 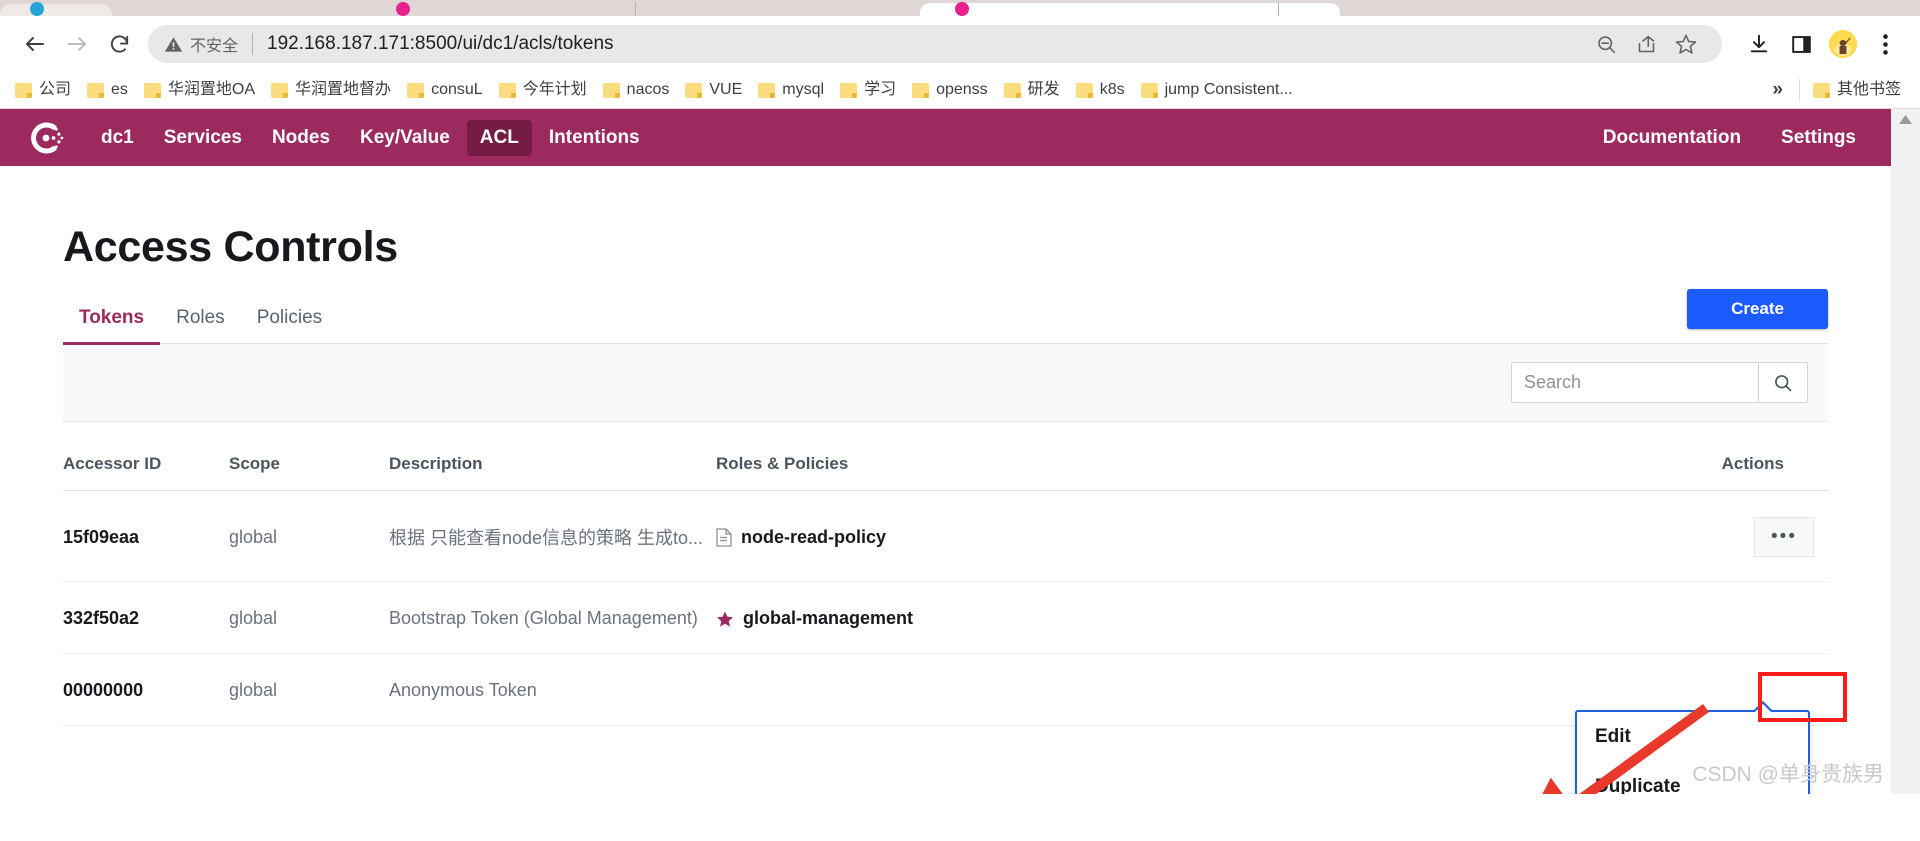 What do you see at coordinates (1212, 617) in the screenshot?
I see `cell-roles-policies: global-management` at bounding box center [1212, 617].